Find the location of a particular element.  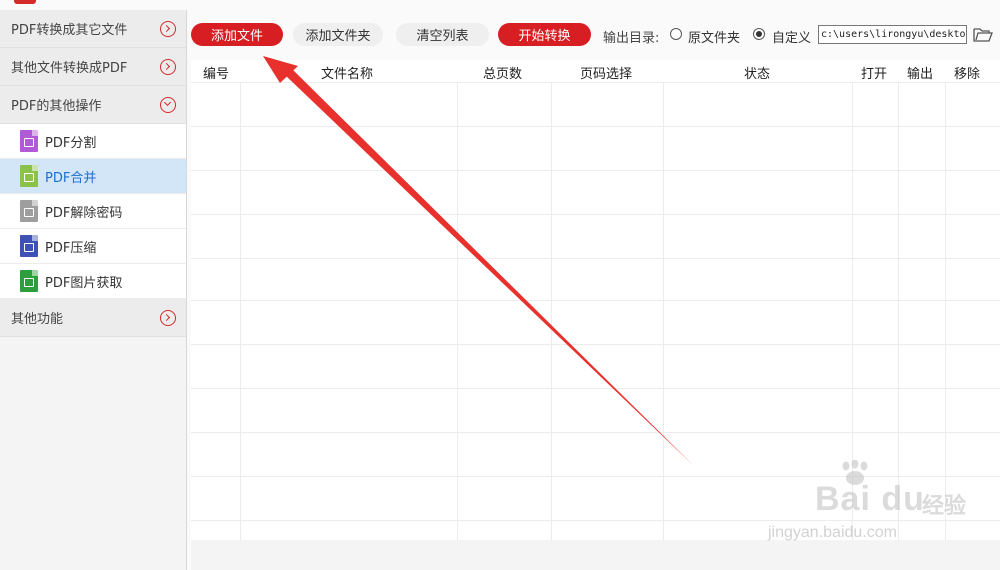

watermark-brand: Bai du is located at coordinates (870, 499).